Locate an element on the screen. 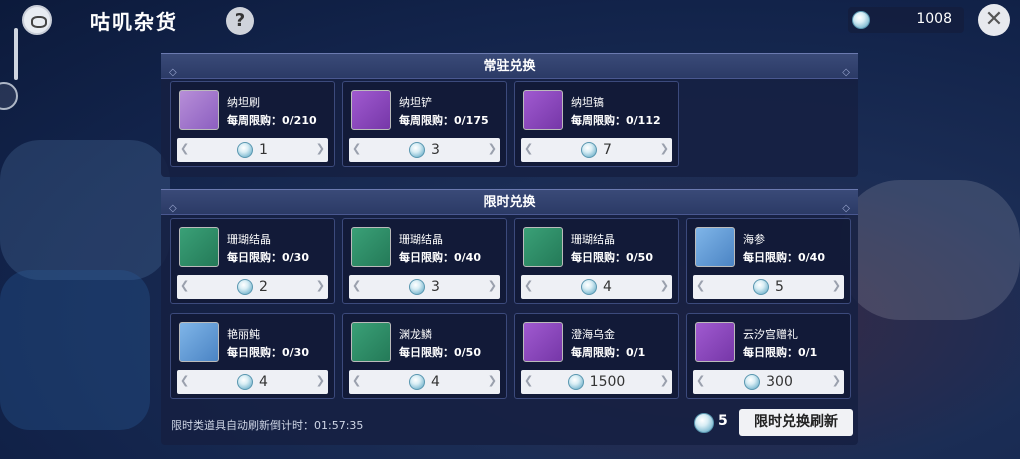  price-value: 7 is located at coordinates (607, 150).